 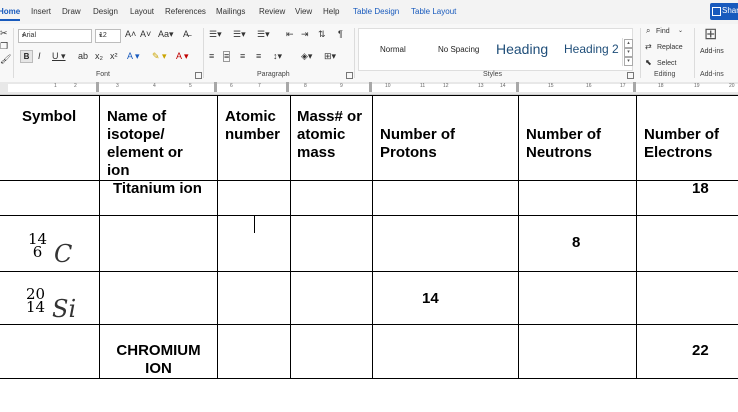 What do you see at coordinates (666, 63) in the screenshot?
I see `select-button: Select` at bounding box center [666, 63].